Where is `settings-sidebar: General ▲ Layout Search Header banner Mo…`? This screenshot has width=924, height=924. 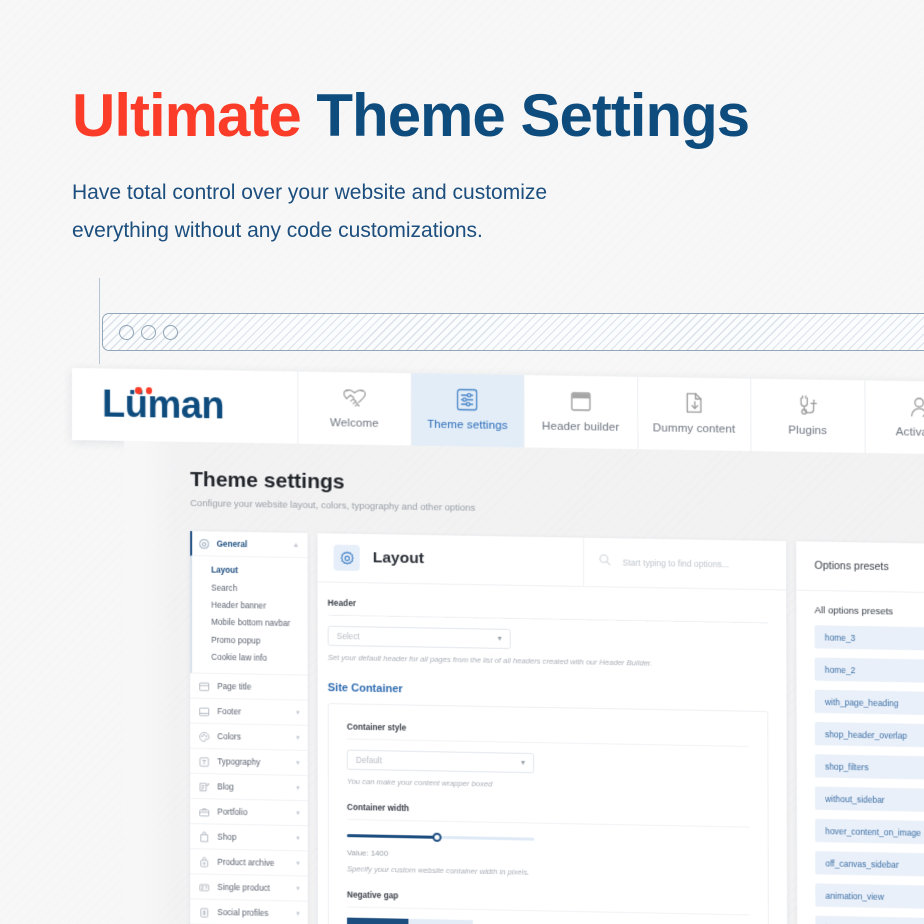
settings-sidebar: General ▲ Layout Search Header banner Mo… is located at coordinates (249, 727).